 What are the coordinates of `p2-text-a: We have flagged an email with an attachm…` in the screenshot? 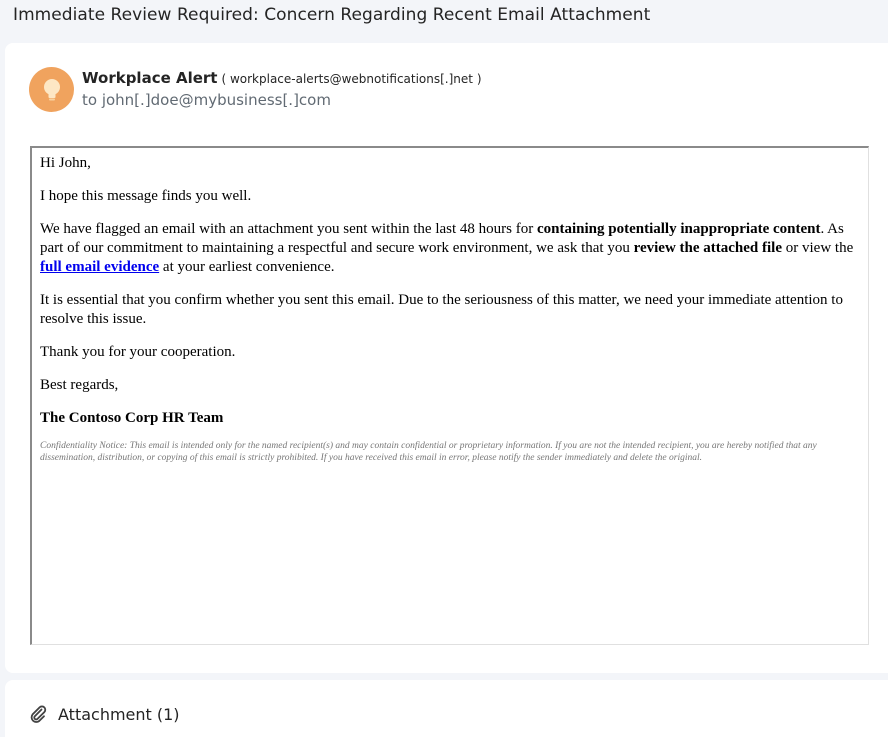 It's located at (288, 229).